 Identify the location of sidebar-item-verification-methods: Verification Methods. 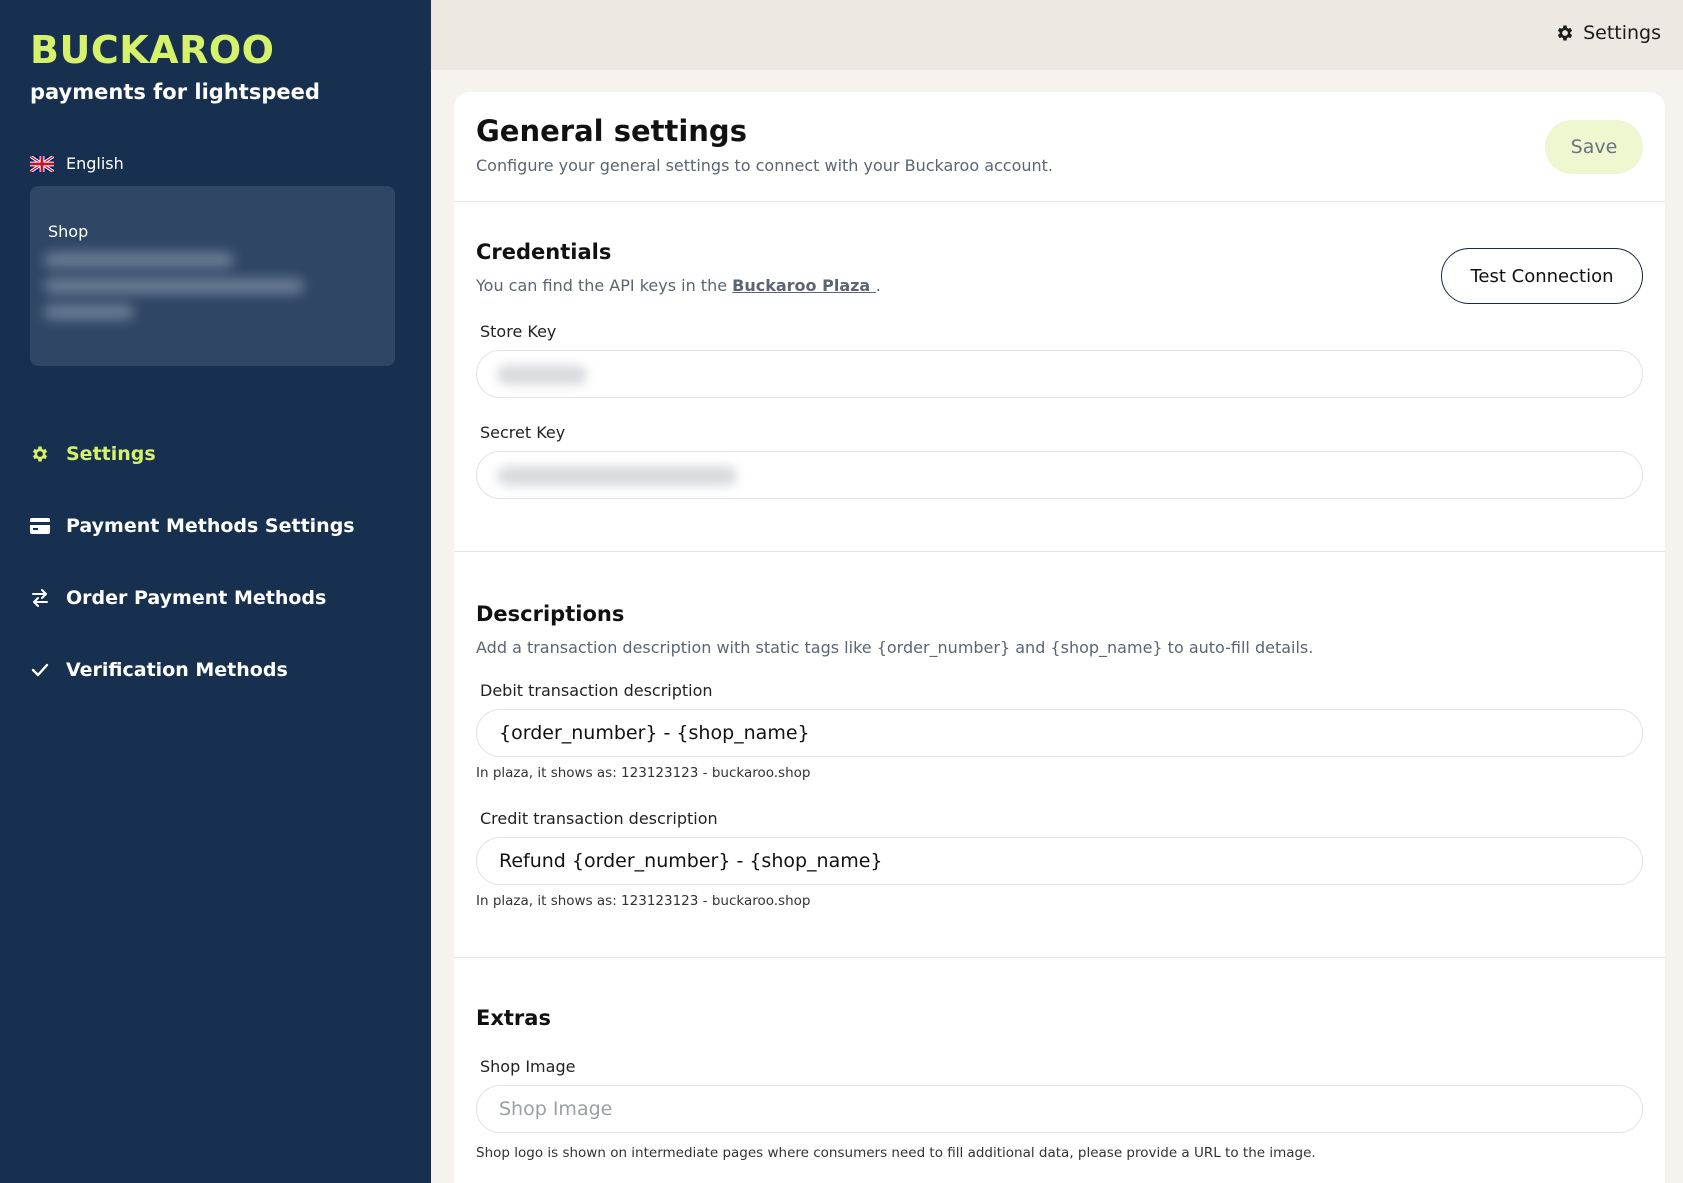
(220, 670).